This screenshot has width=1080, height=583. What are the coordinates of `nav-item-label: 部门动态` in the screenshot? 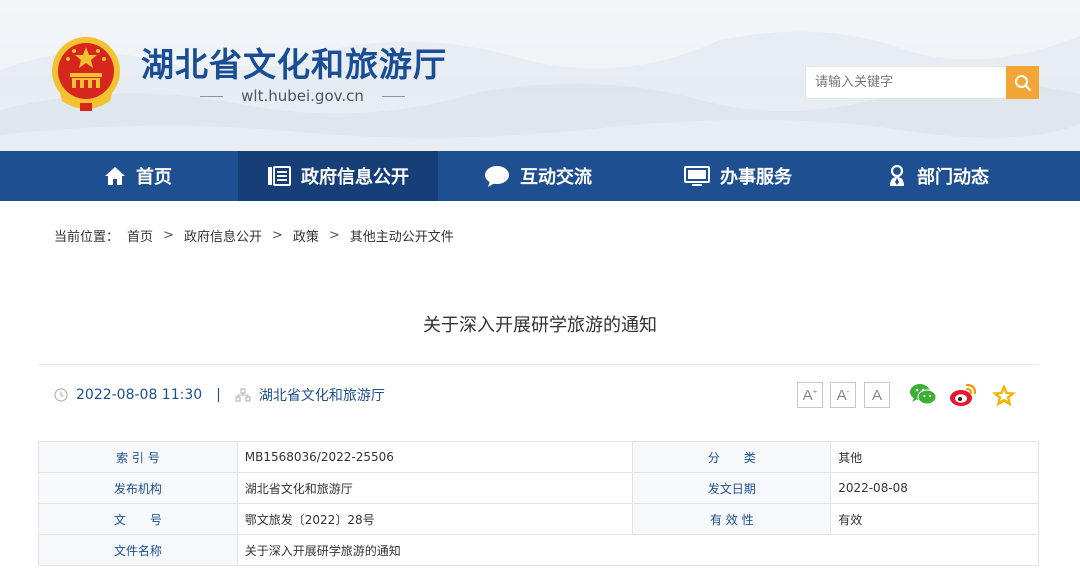 It's located at (953, 177).